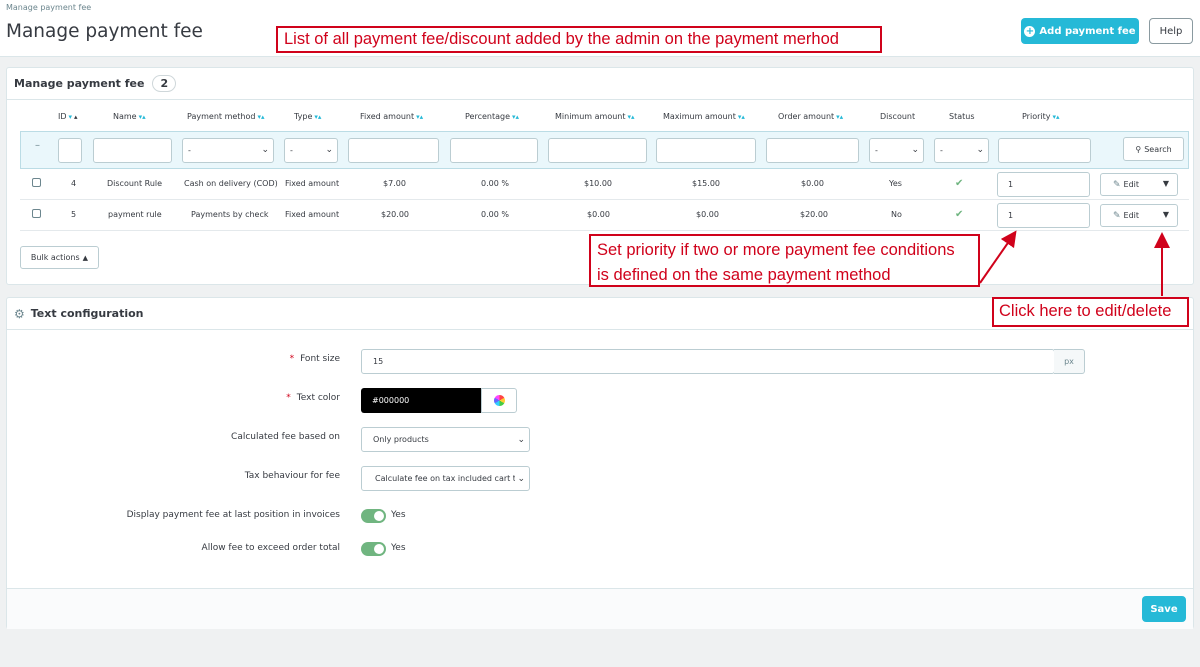  I want to click on filter-dash: –, so click(37, 145).